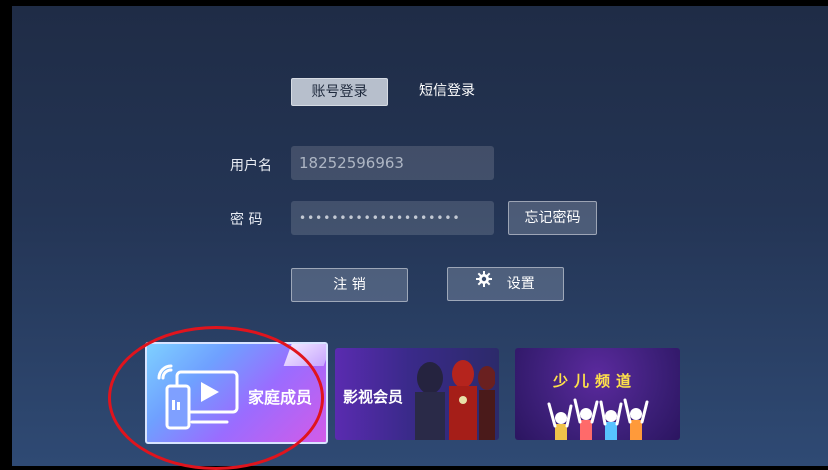 The width and height of the screenshot is (828, 470). Describe the element at coordinates (392, 163) in the screenshot. I see `username-field: 18252596963` at that location.